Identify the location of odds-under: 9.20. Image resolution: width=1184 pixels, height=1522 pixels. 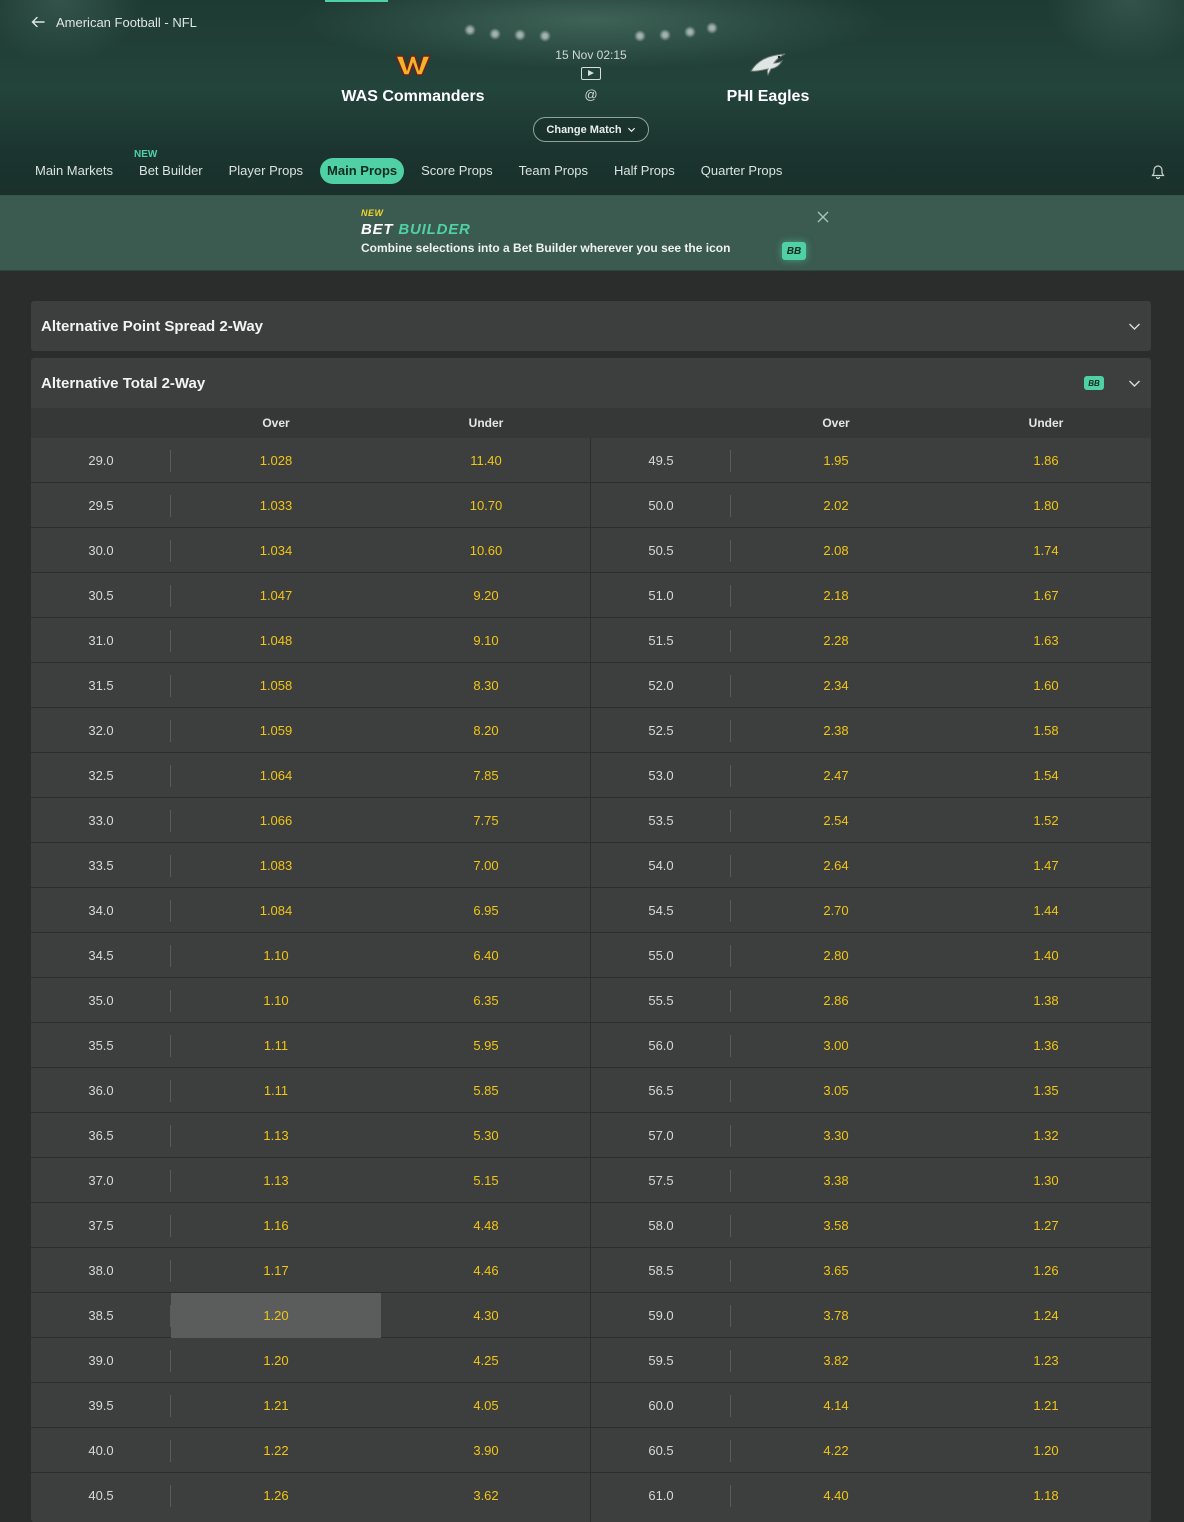
(486, 595).